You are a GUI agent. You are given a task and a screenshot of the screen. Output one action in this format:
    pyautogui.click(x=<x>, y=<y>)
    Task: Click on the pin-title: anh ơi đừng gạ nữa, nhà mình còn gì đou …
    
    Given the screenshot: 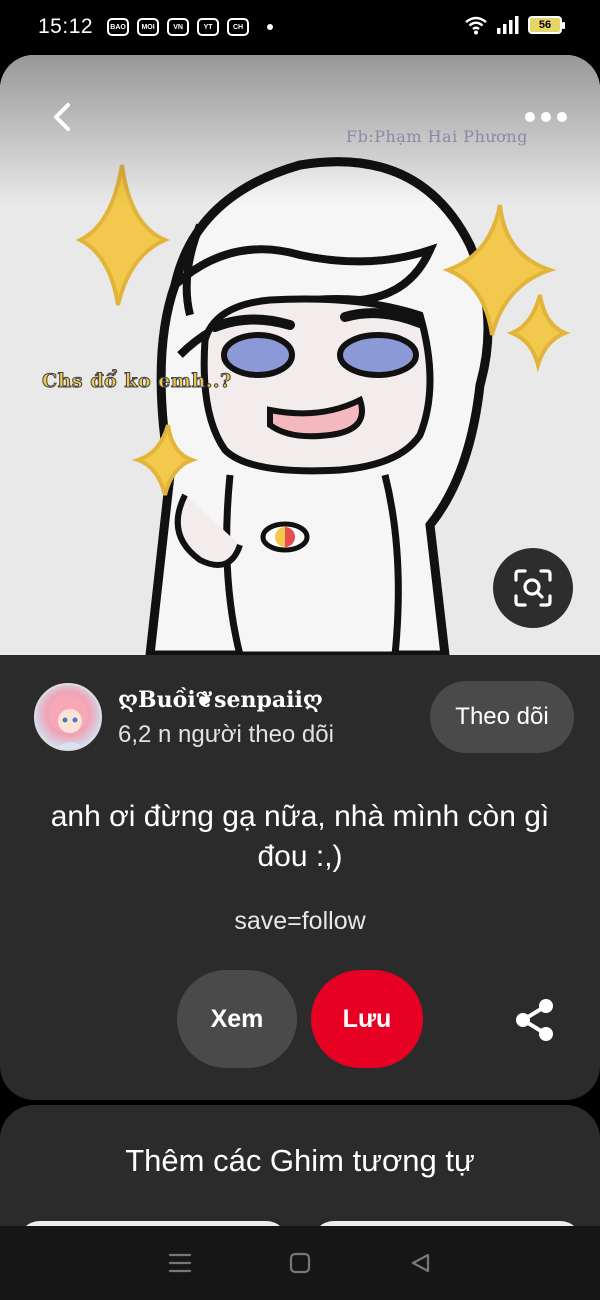 What is the action you would take?
    pyautogui.click(x=300, y=836)
    